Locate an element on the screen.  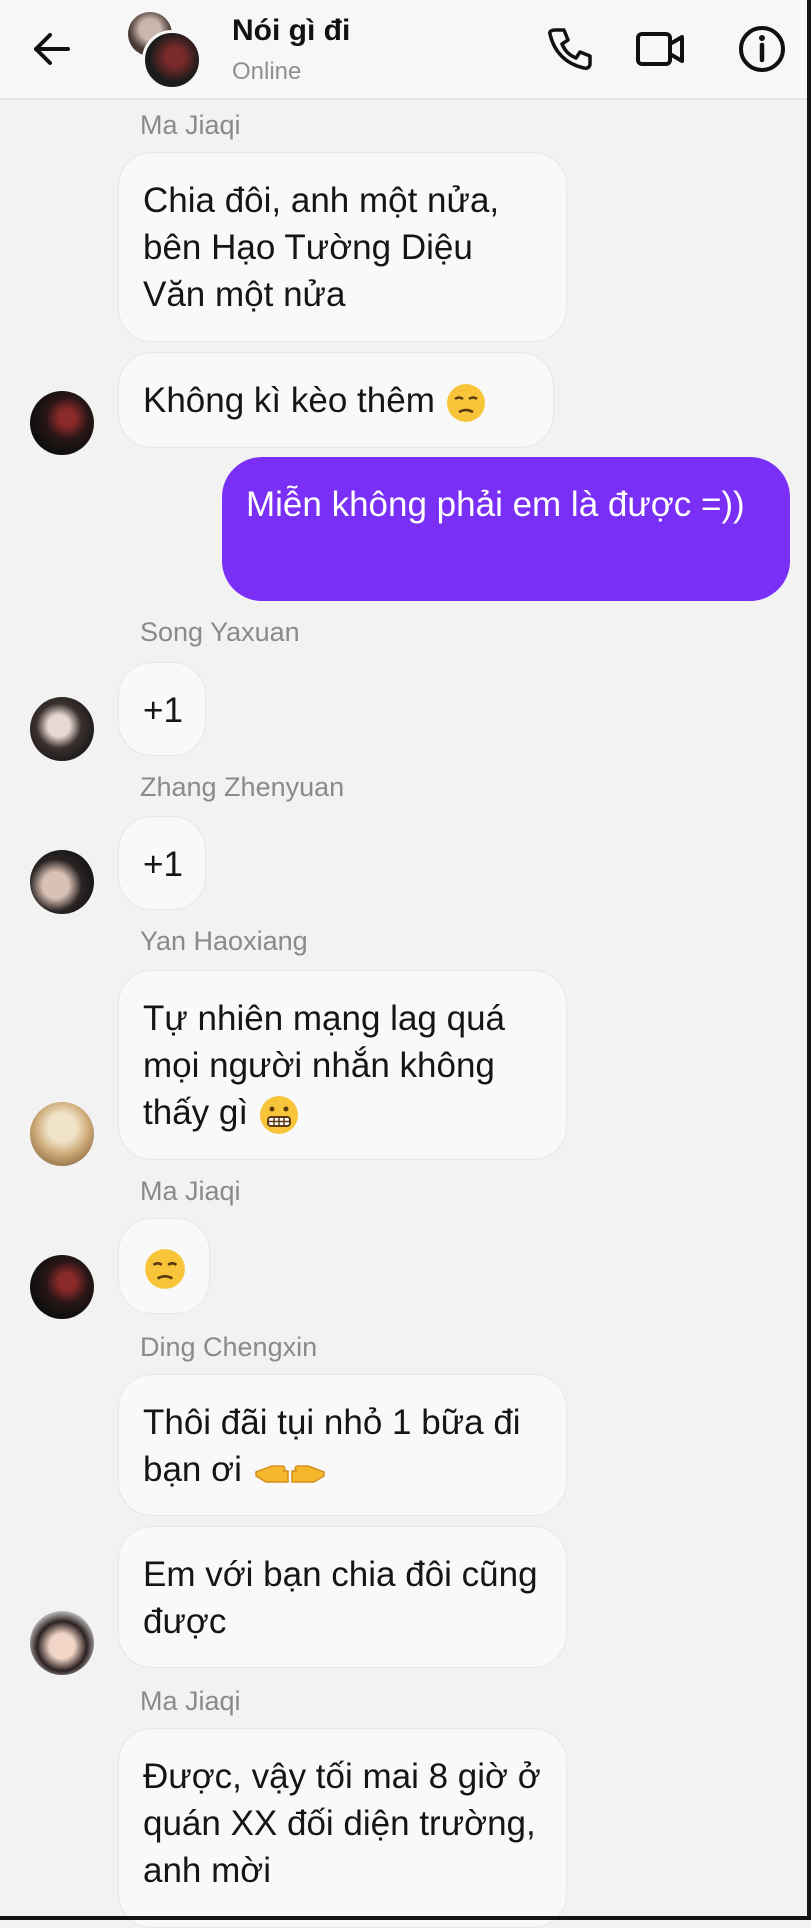
pointing-hands-icon is located at coordinates (289, 1474).